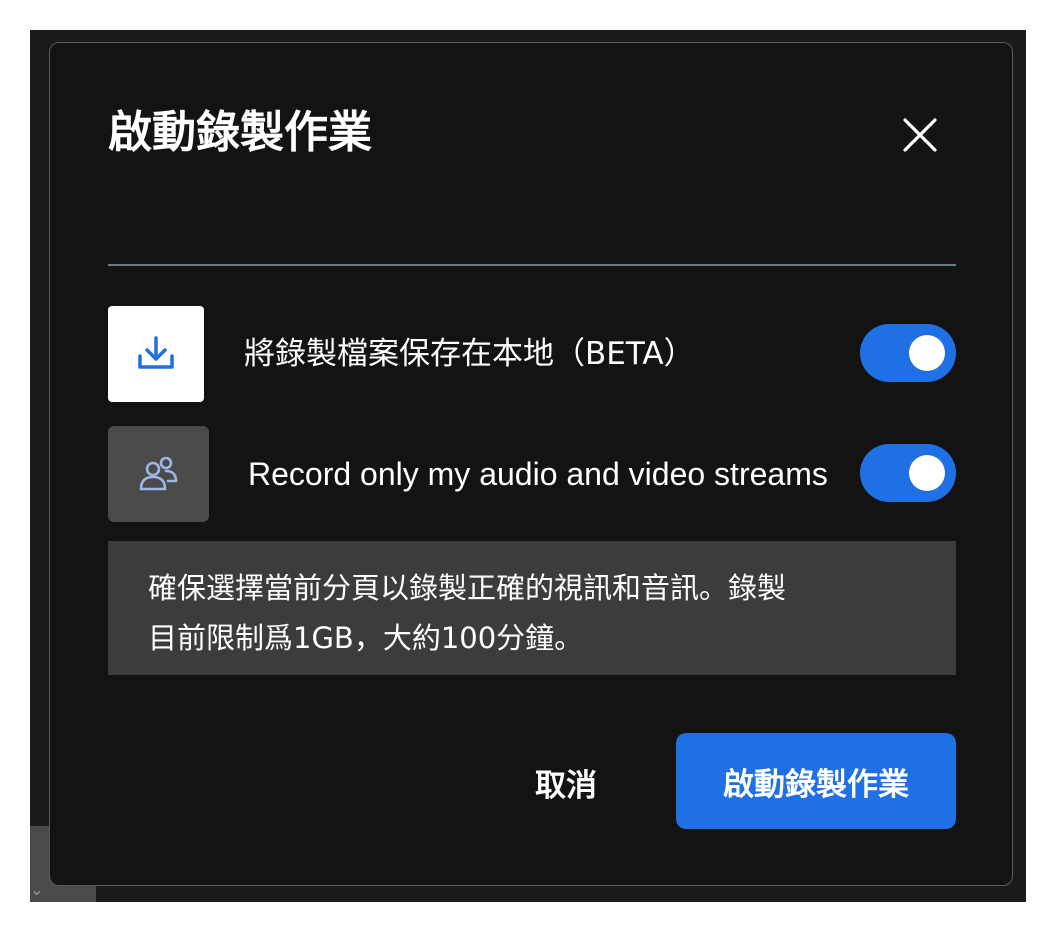 This screenshot has width=1056, height=932. What do you see at coordinates (366, 638) in the screenshot?
I see `notice-line-2: 目前限制爲1GB，大約100分鐘。` at bounding box center [366, 638].